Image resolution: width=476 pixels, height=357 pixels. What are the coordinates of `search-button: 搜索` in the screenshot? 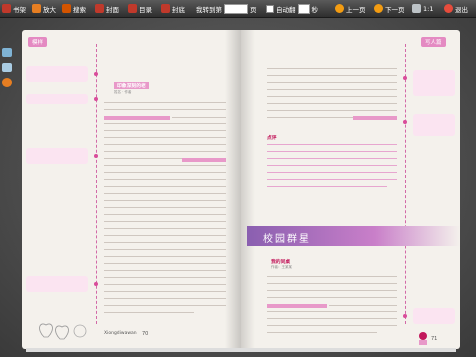 It's located at (74, 8).